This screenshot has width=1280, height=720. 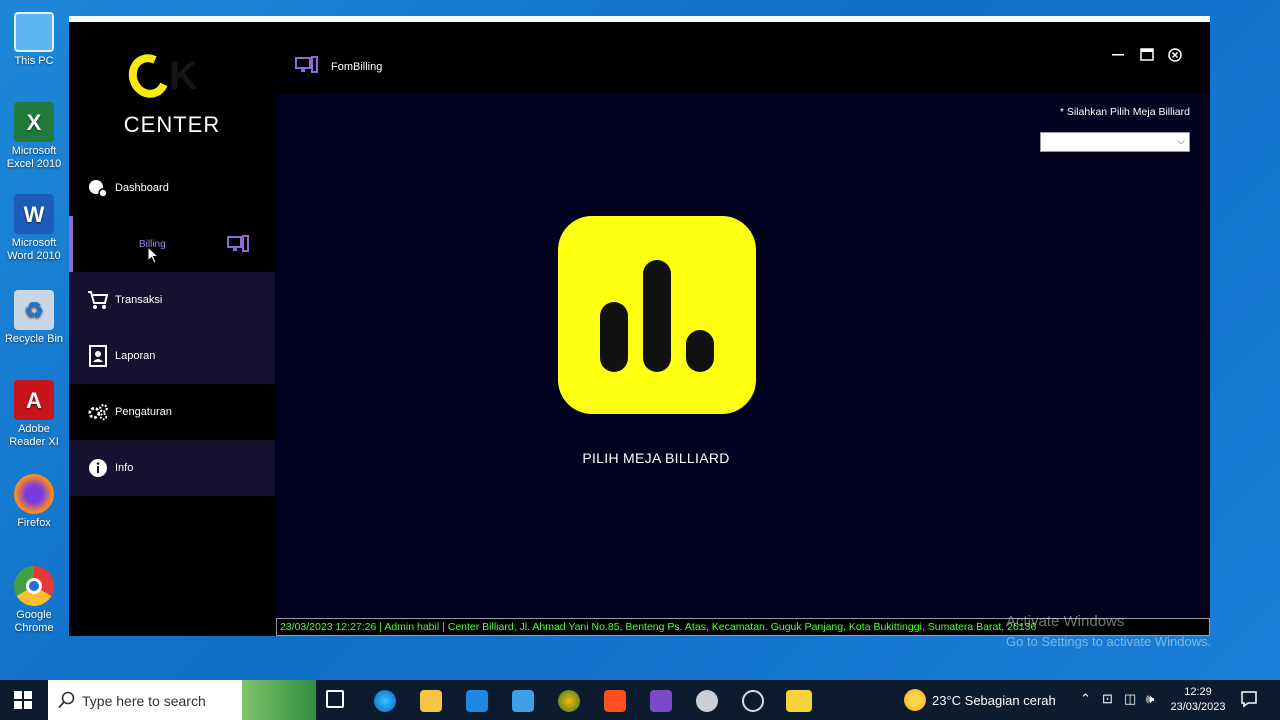 What do you see at coordinates (98, 468) in the screenshot?
I see `info-icon` at bounding box center [98, 468].